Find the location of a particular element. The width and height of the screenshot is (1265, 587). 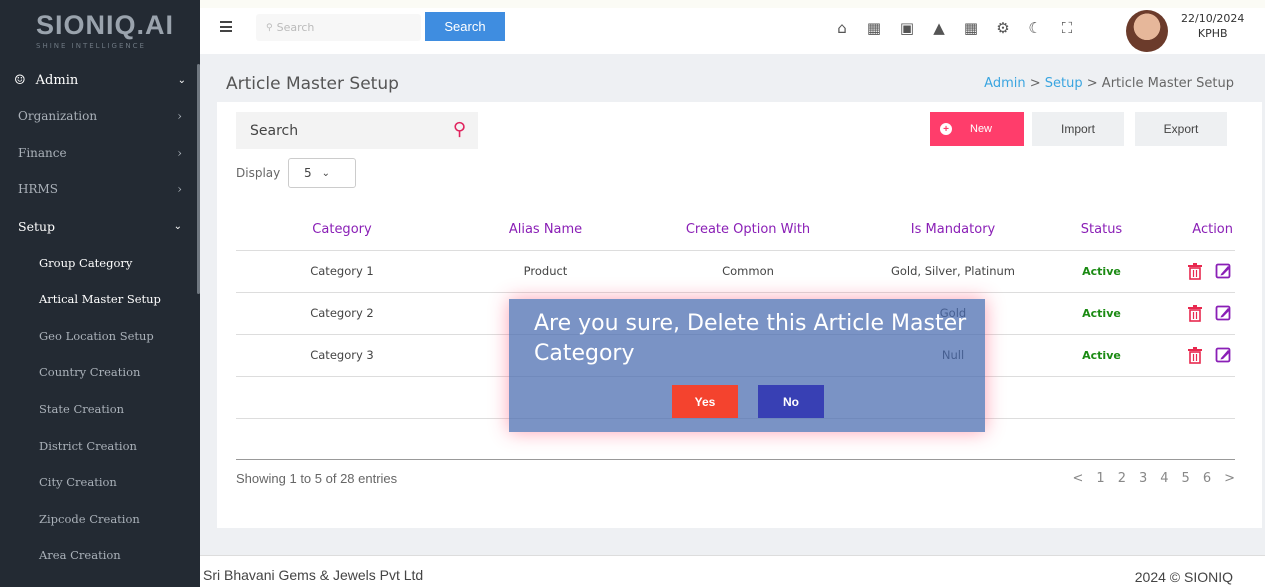

date-location: 22/10/2024 KPHB is located at coordinates (1212, 27).